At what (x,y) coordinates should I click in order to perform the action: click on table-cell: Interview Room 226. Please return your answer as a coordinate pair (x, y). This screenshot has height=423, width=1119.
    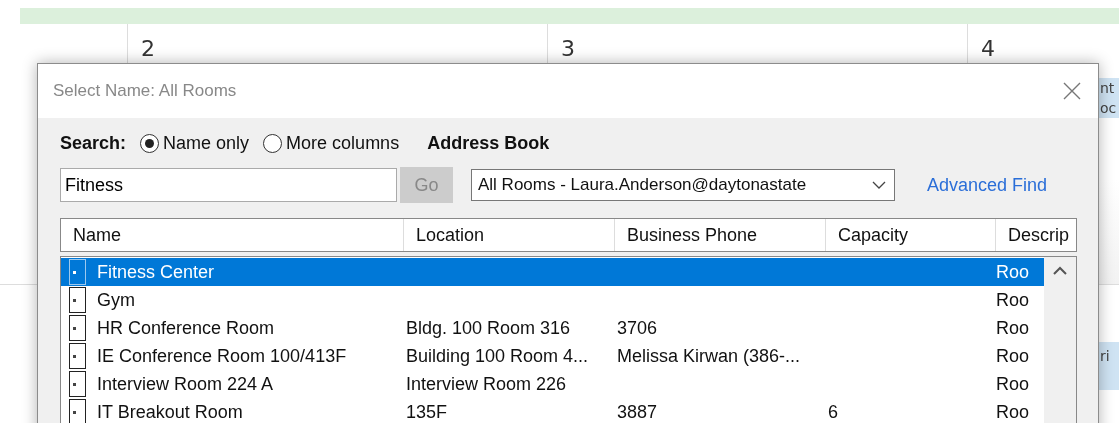
    Looking at the image, I should click on (486, 384).